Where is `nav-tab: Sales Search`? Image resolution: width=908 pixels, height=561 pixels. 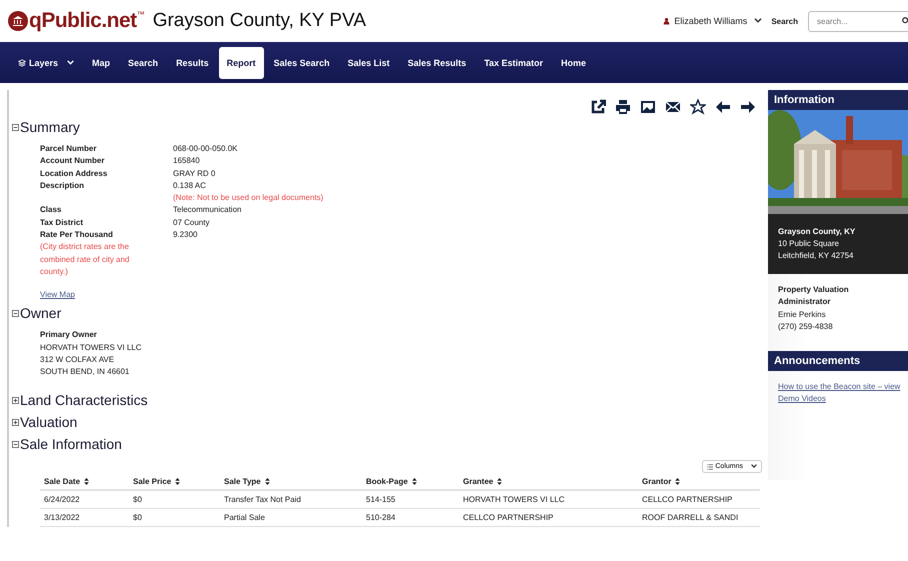 nav-tab: Sales Search is located at coordinates (302, 62).